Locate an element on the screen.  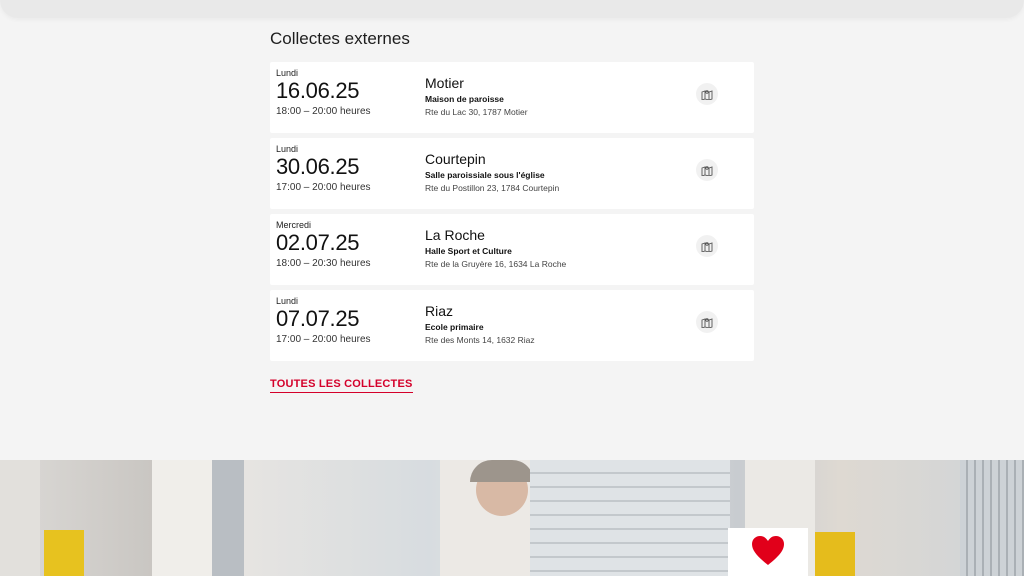
collection-address: Rte du Lac 30, 1787 Motier is located at coordinates (476, 112).